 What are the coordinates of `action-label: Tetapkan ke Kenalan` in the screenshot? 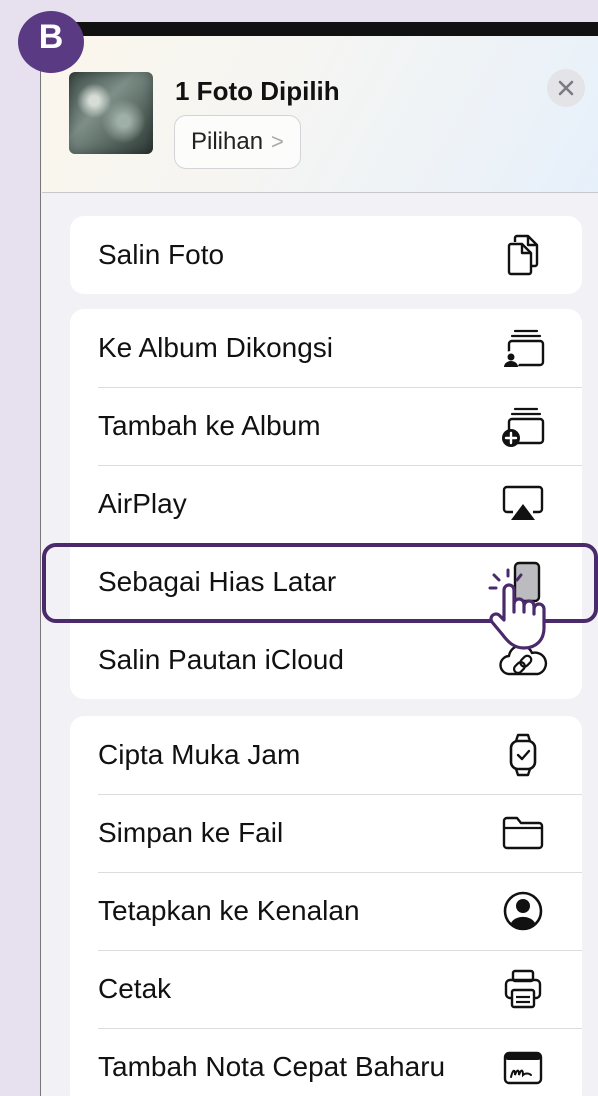 It's located at (229, 910).